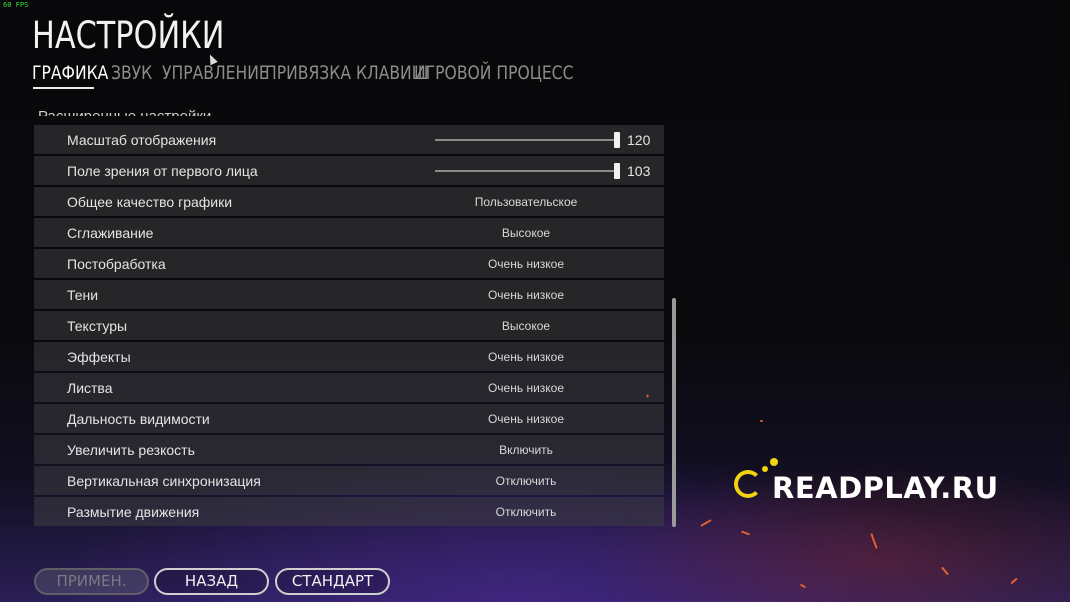 This screenshot has width=1070, height=602. I want to click on setting-row-vsync: Вертикальная синхронизация Отключить, so click(349, 480).